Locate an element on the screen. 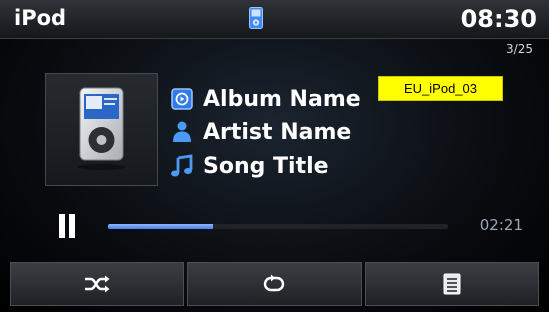  artist-row: Artist Name is located at coordinates (260, 132).